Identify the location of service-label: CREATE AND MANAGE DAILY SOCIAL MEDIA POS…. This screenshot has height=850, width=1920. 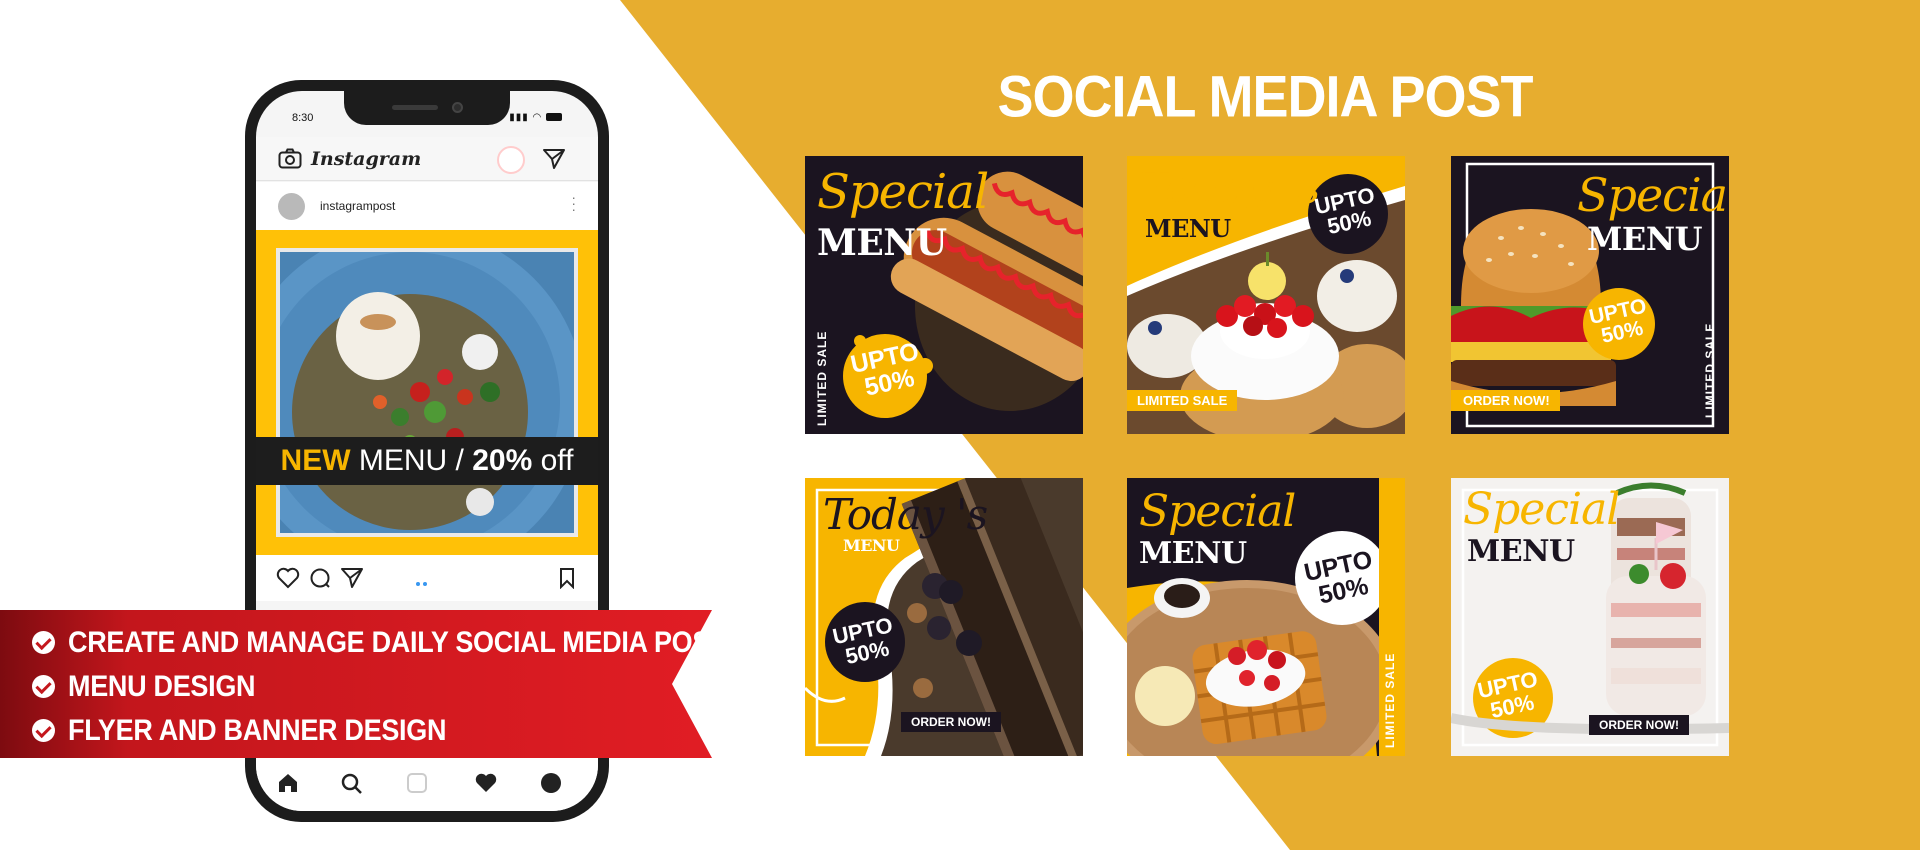
(421, 641).